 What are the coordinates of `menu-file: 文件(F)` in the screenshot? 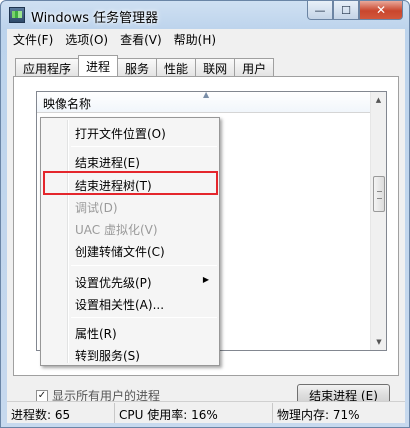 It's located at (33, 39).